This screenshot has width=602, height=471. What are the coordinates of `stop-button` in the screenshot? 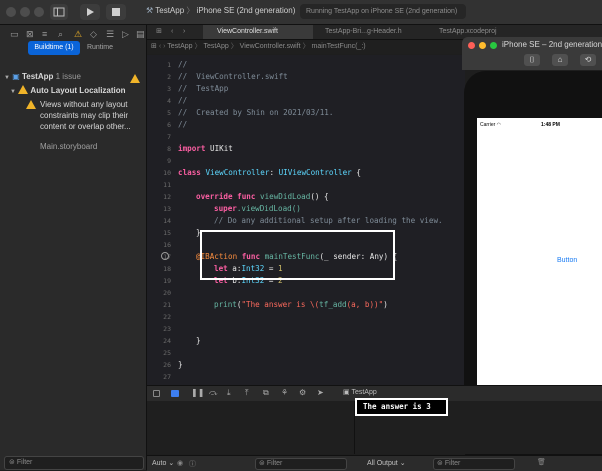 It's located at (116, 12).